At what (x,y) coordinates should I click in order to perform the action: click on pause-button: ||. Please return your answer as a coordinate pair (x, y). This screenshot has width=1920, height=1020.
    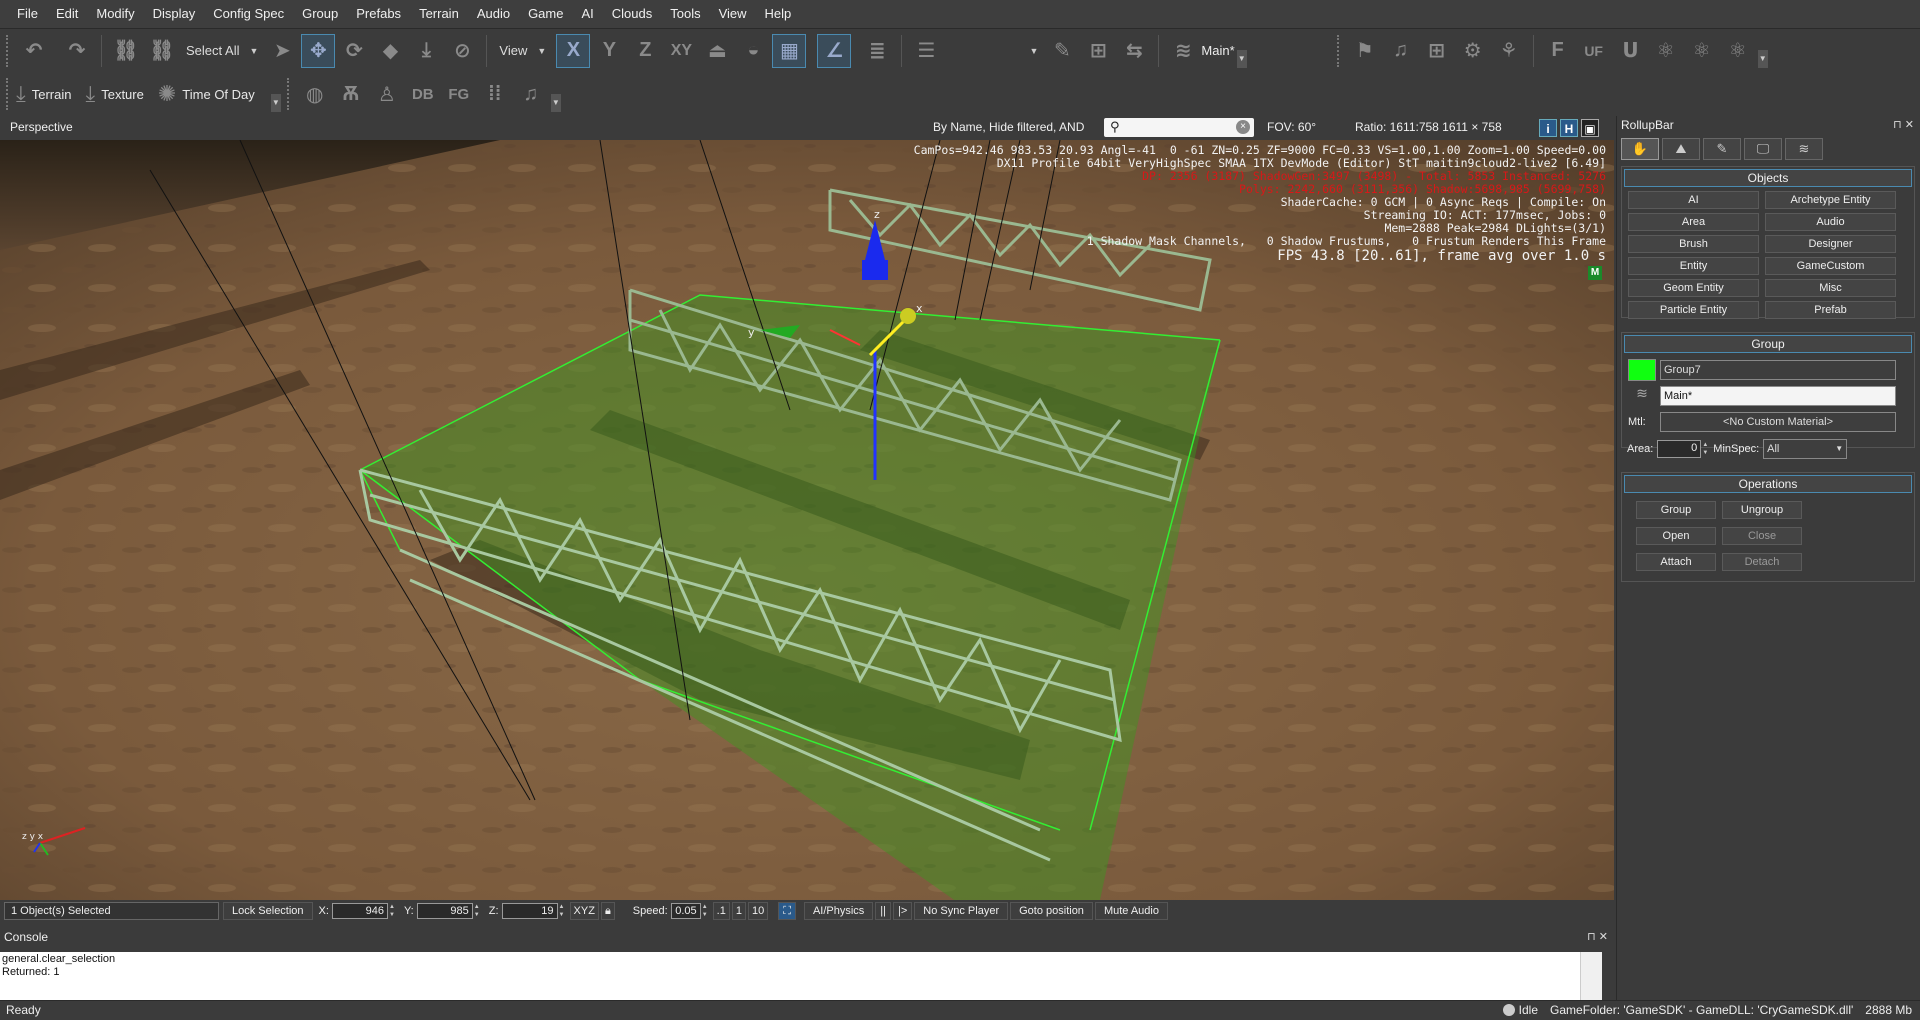
    Looking at the image, I should click on (883, 911).